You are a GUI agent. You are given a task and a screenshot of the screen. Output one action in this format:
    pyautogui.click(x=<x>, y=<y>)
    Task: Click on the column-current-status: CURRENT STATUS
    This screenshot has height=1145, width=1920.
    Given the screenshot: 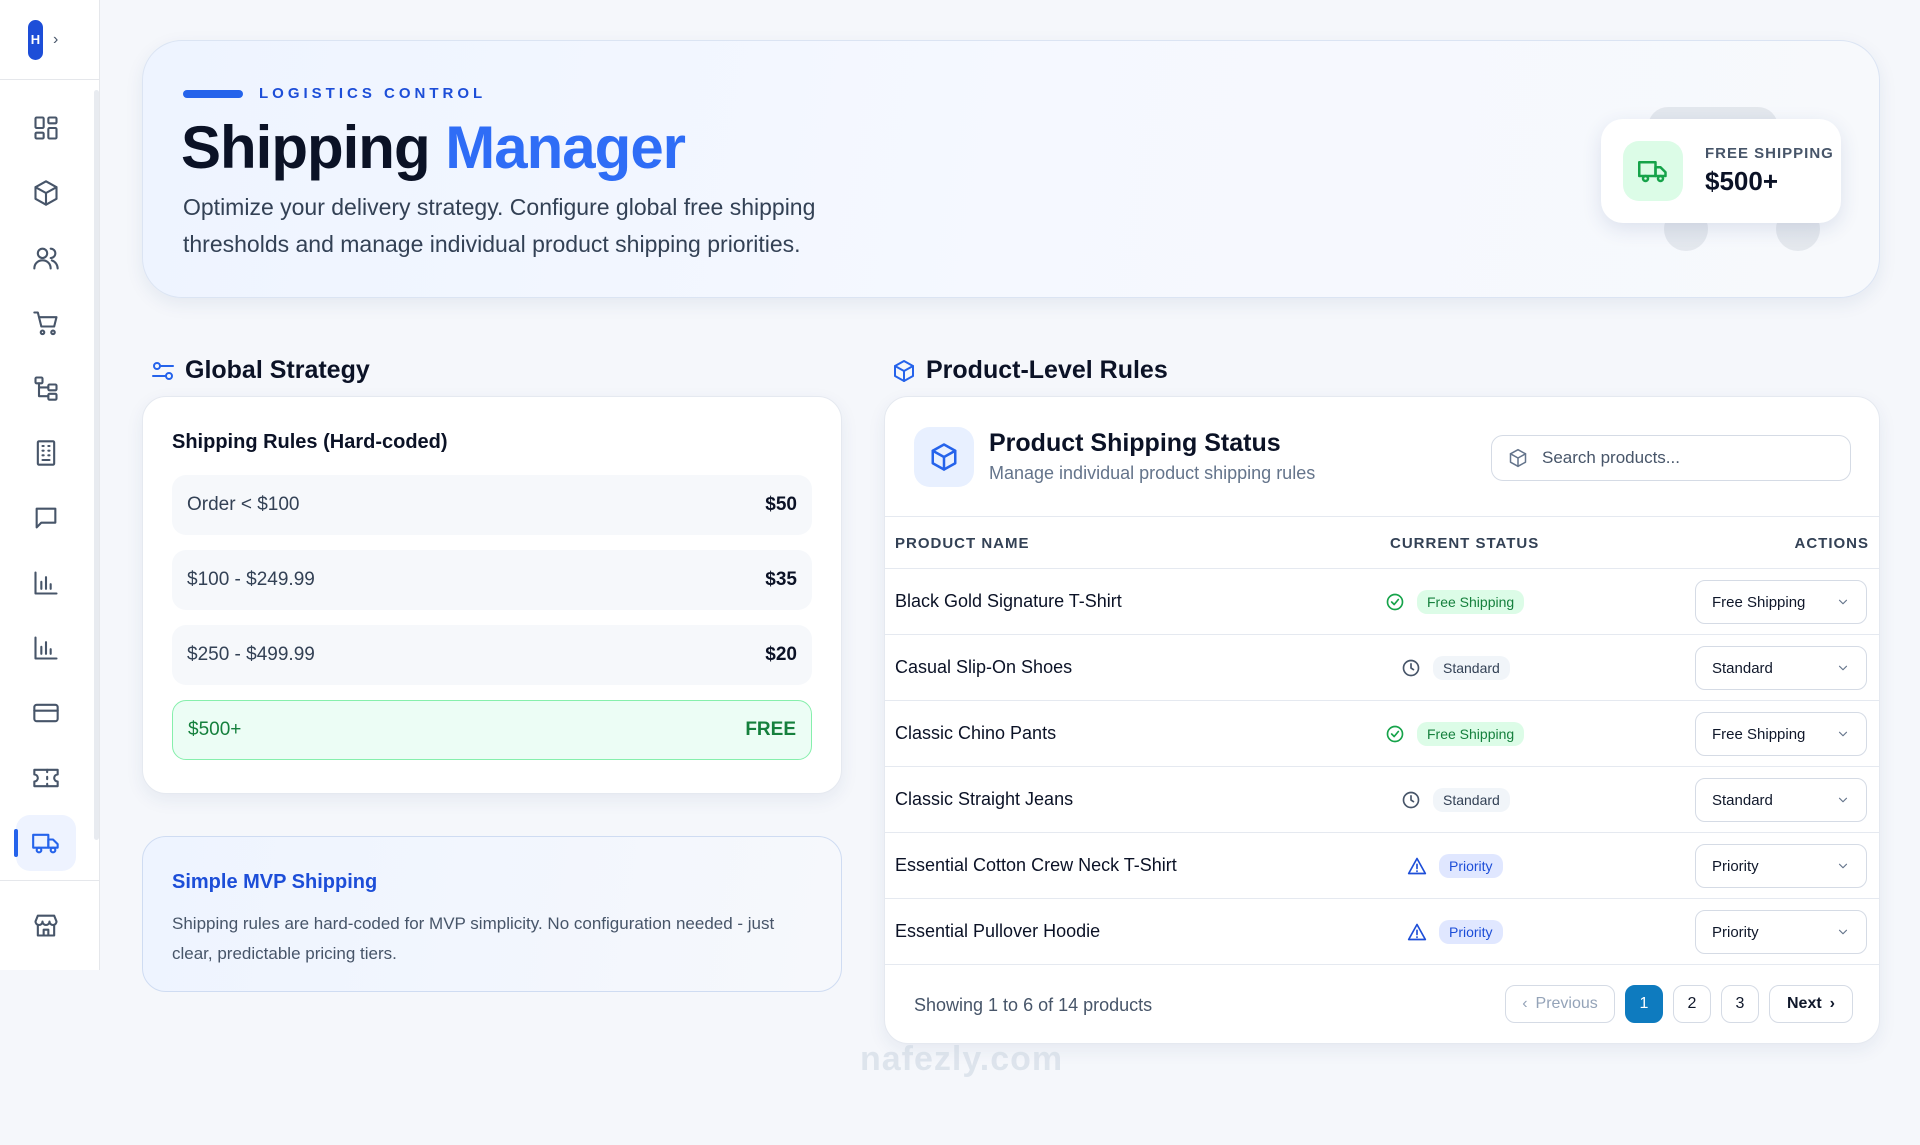 What is the action you would take?
    pyautogui.click(x=1464, y=543)
    